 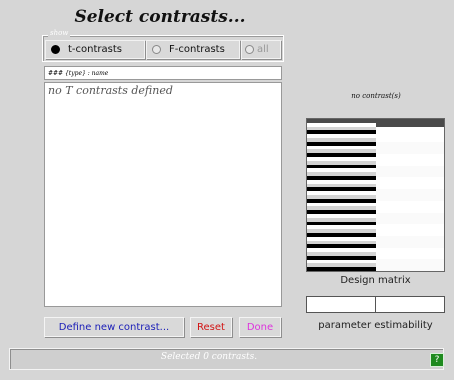 I want to click on design-matrix-label: Design matrix, so click(x=375, y=280).